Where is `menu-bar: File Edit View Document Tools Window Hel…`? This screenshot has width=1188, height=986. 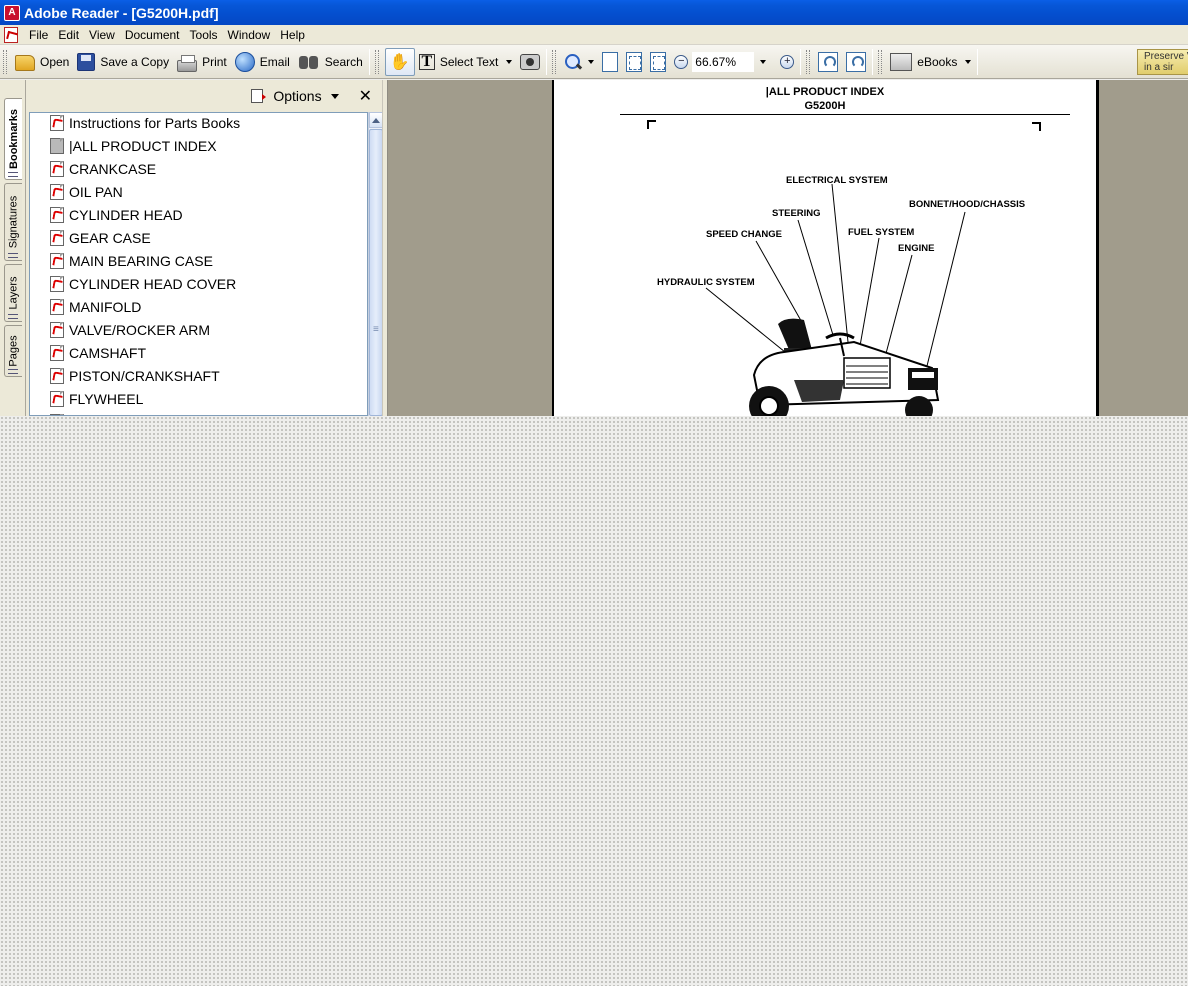
menu-bar: File Edit View Document Tools Window Hel… is located at coordinates (594, 35).